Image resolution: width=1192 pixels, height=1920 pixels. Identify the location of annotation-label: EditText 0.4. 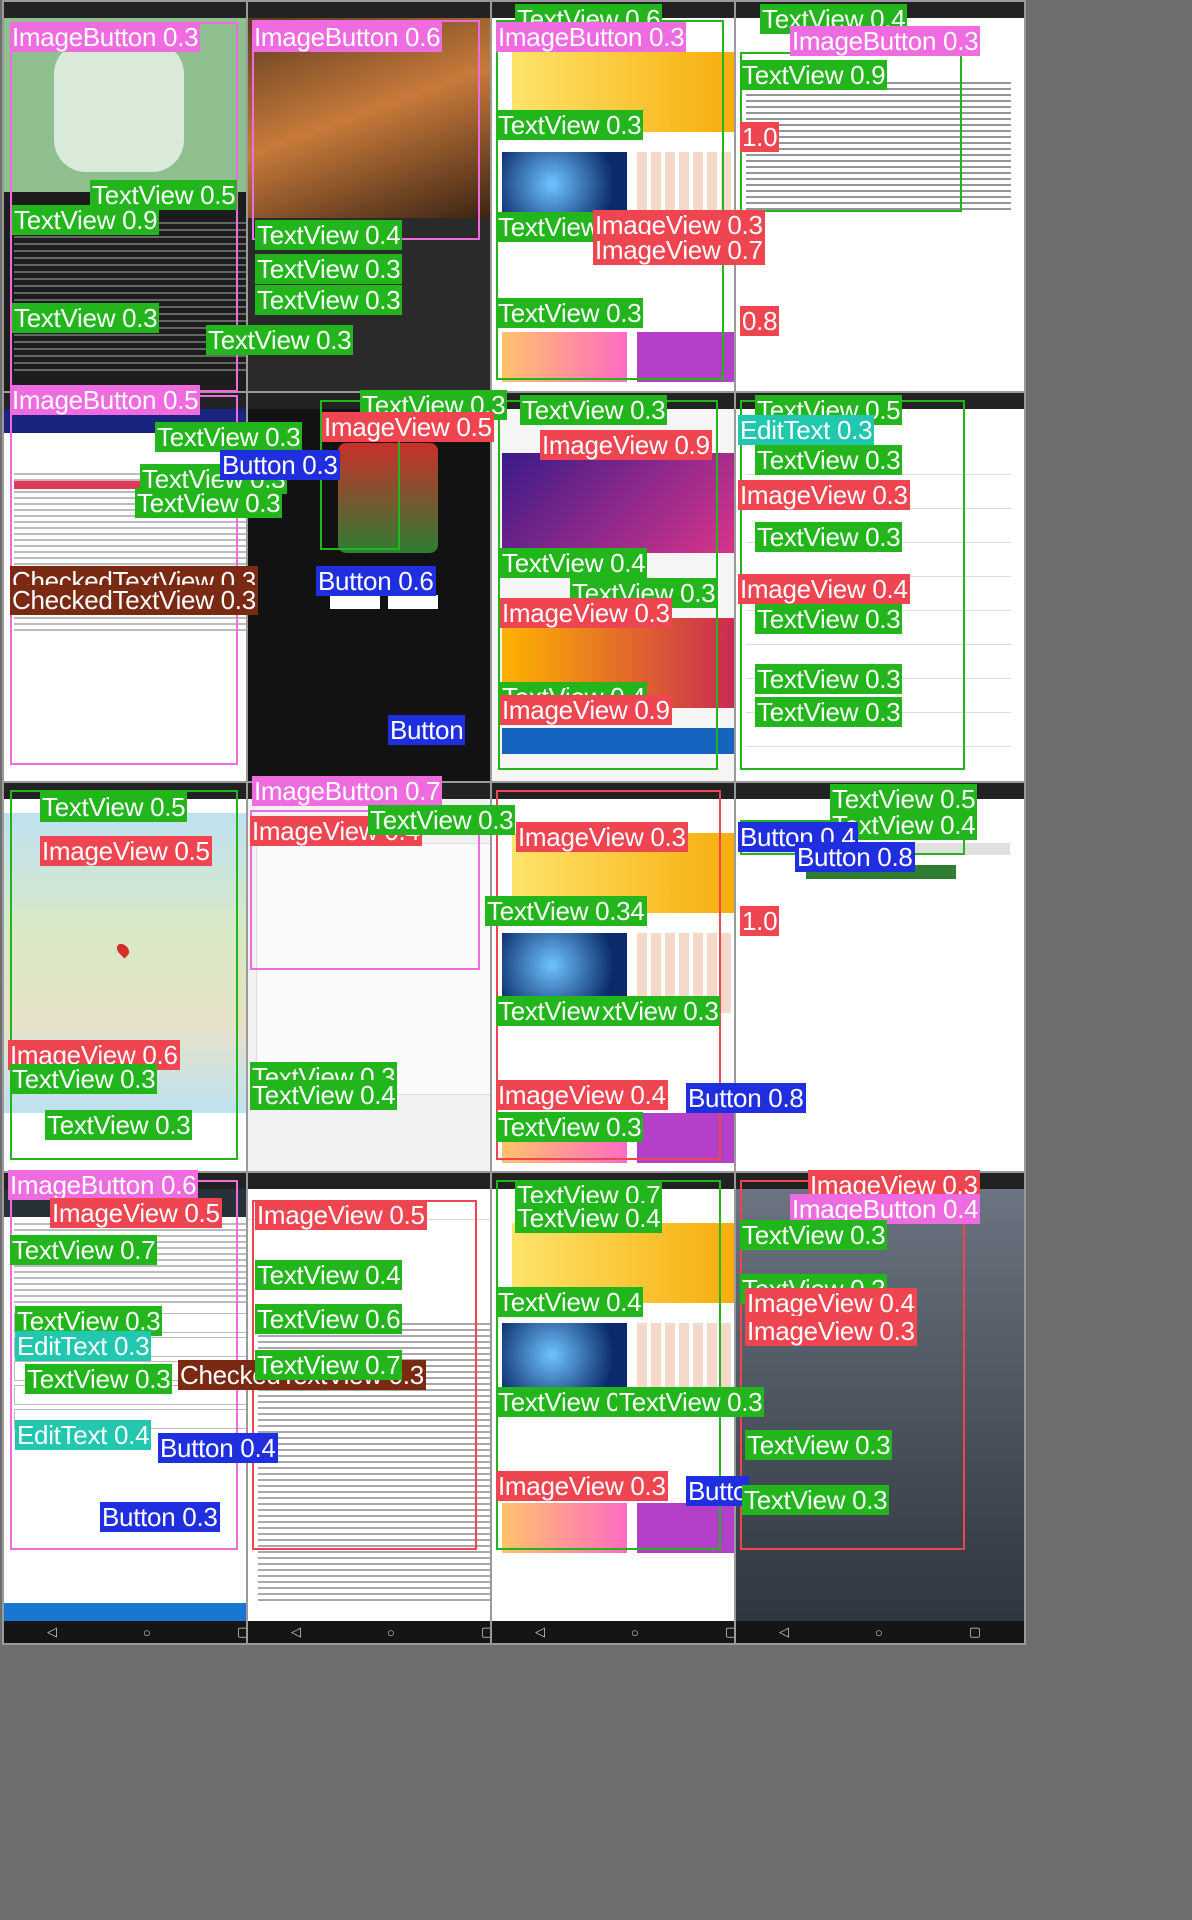
(83, 1435).